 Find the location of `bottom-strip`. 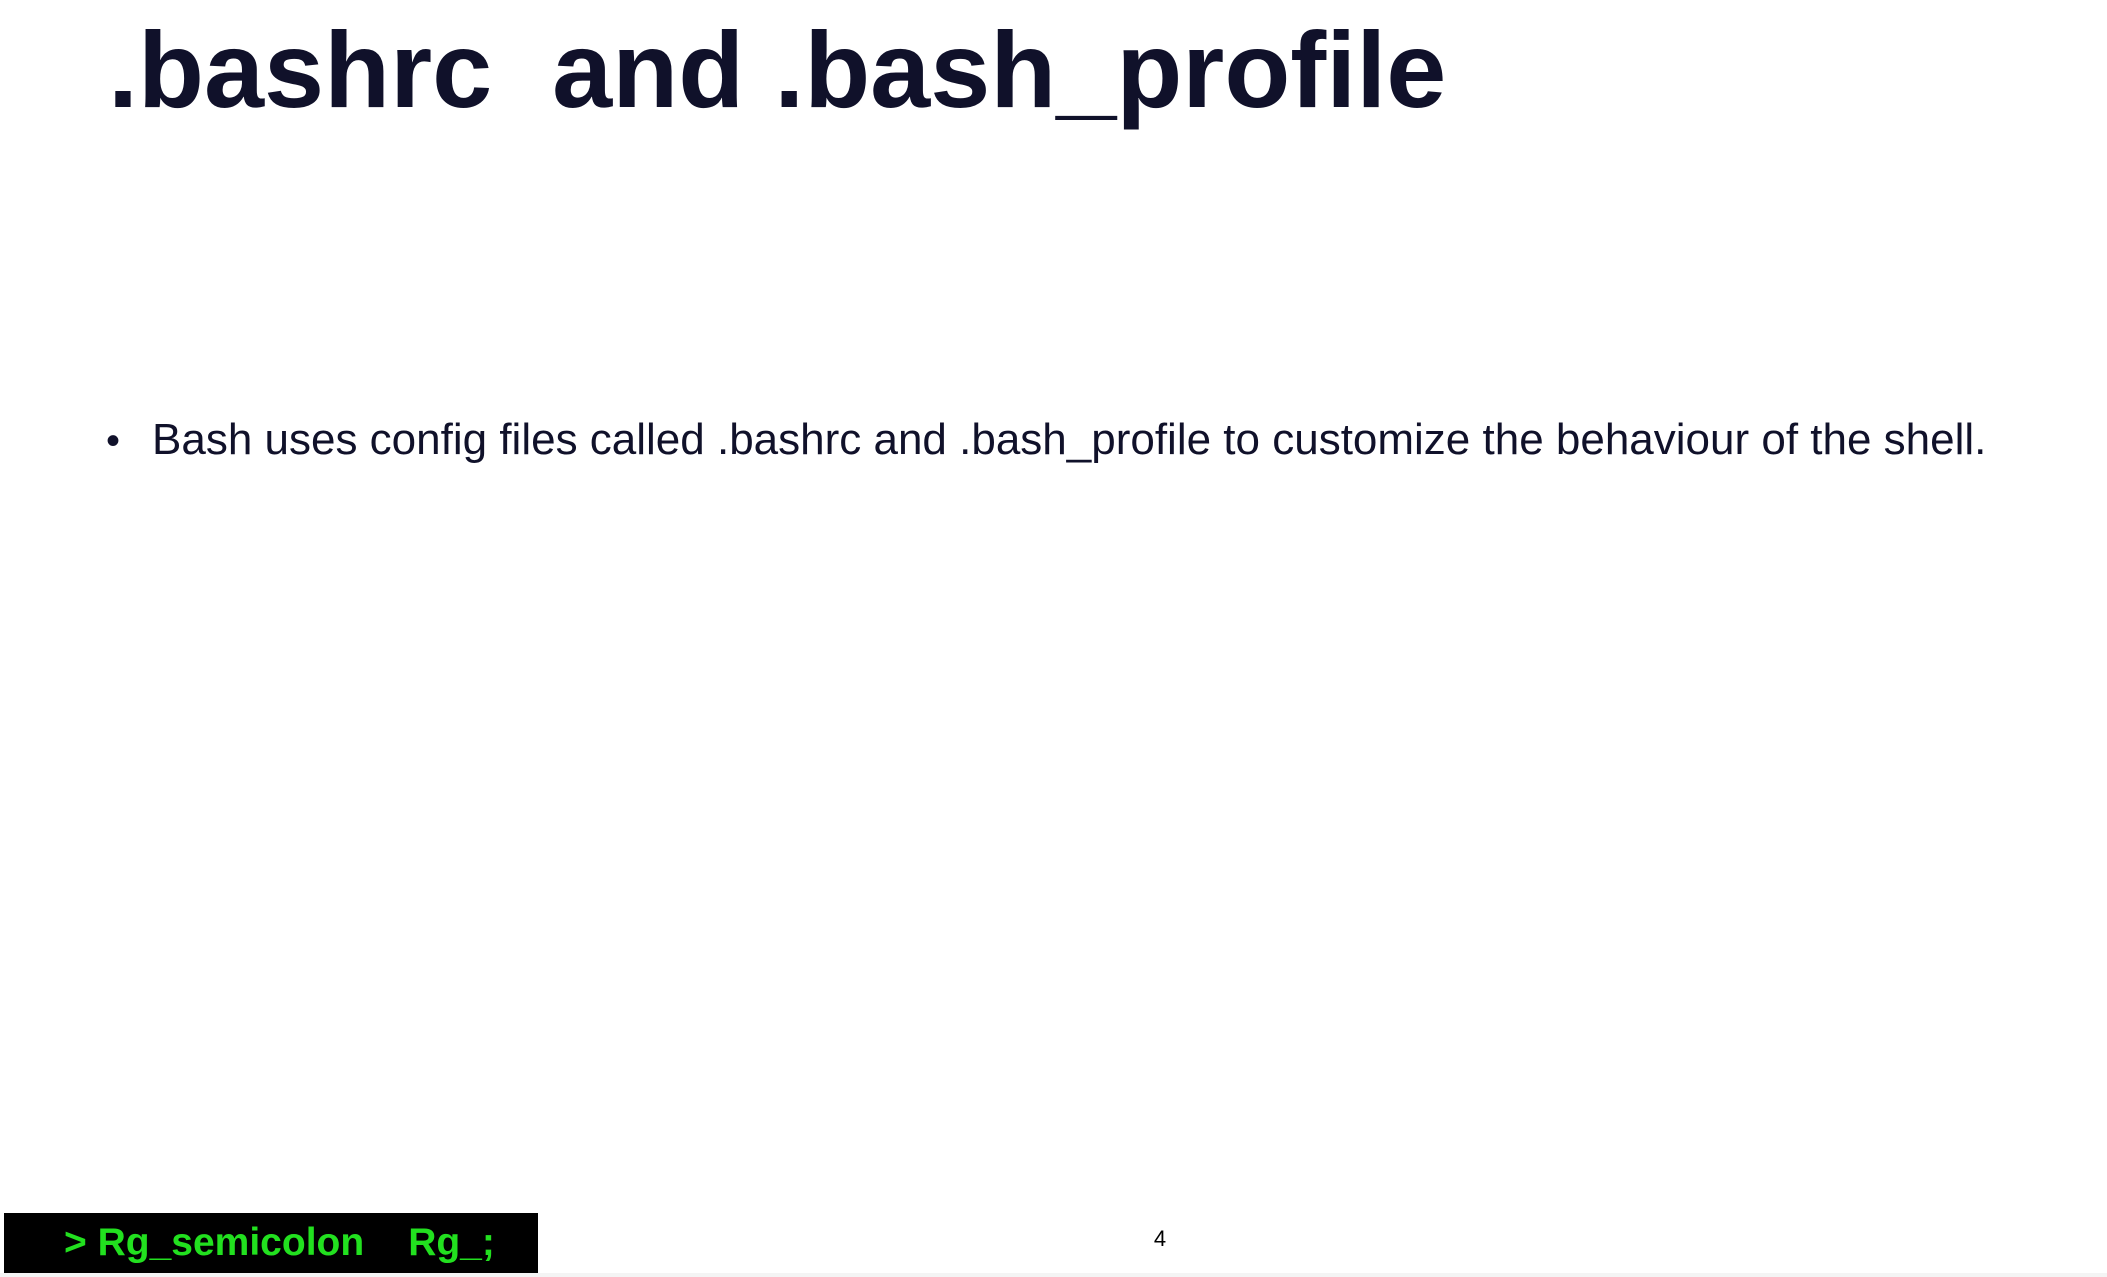

bottom-strip is located at coordinates (1053, 1275).